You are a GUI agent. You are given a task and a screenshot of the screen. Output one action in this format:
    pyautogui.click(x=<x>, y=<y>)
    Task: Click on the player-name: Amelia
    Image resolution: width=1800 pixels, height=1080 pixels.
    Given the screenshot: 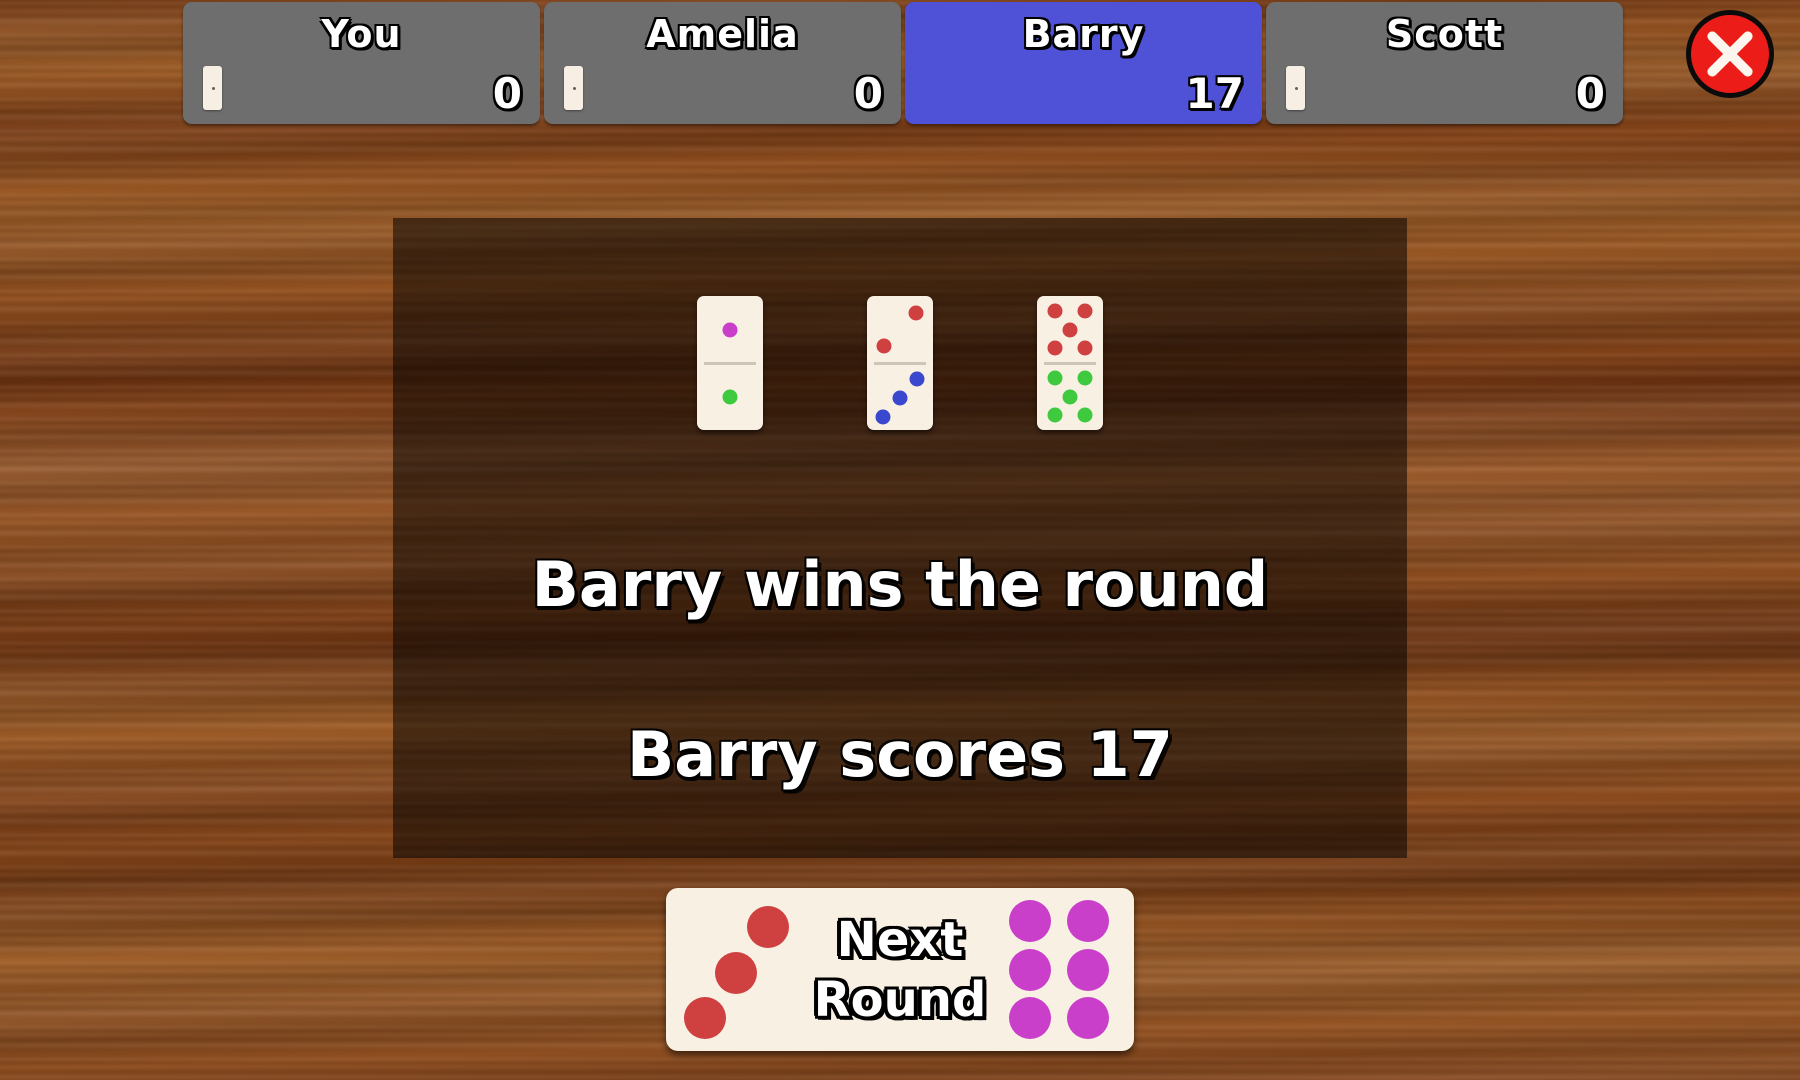 What is the action you would take?
    pyautogui.click(x=722, y=34)
    